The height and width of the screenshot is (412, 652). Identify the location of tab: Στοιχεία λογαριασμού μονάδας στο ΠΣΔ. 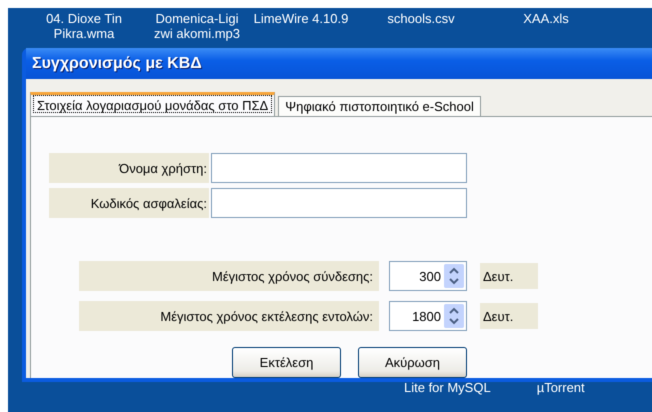
(153, 104).